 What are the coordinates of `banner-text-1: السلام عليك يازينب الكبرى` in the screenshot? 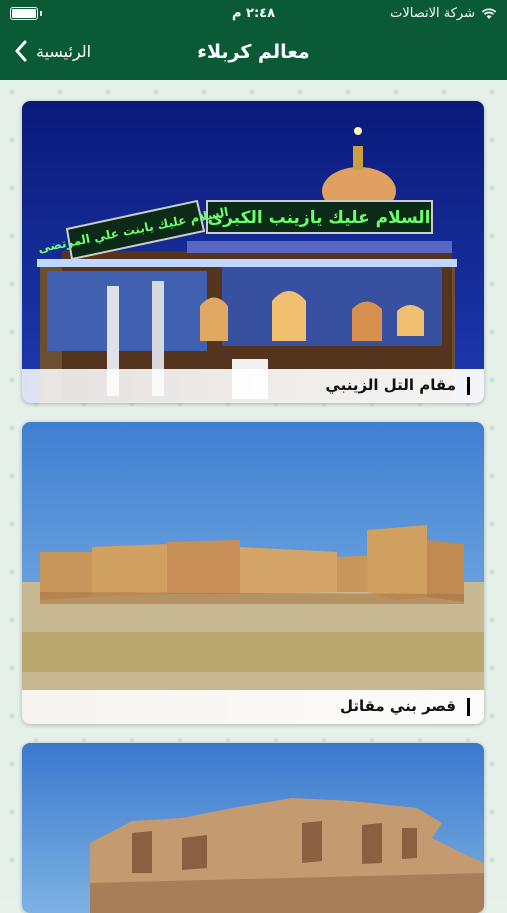 It's located at (318, 218).